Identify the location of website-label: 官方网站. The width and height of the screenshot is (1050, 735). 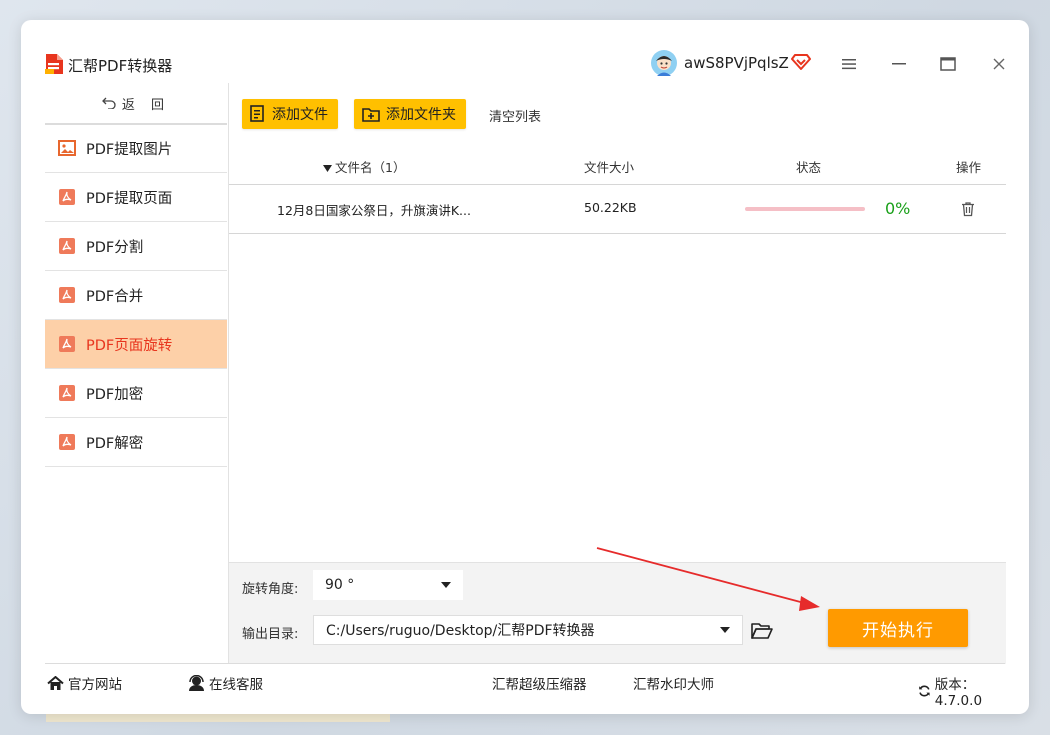
(95, 685).